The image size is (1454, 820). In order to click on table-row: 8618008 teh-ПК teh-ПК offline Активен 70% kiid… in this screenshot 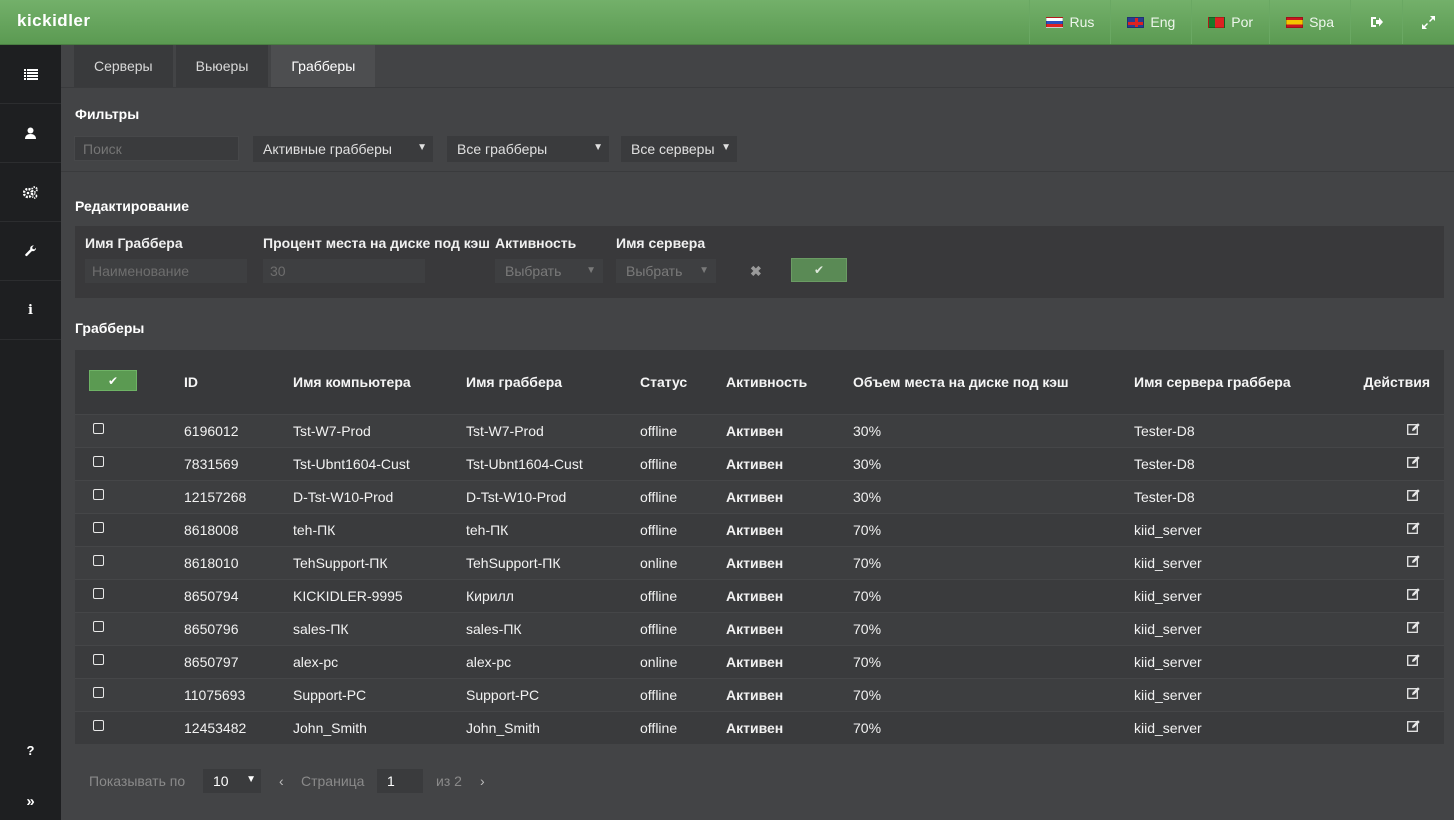, I will do `click(759, 529)`.